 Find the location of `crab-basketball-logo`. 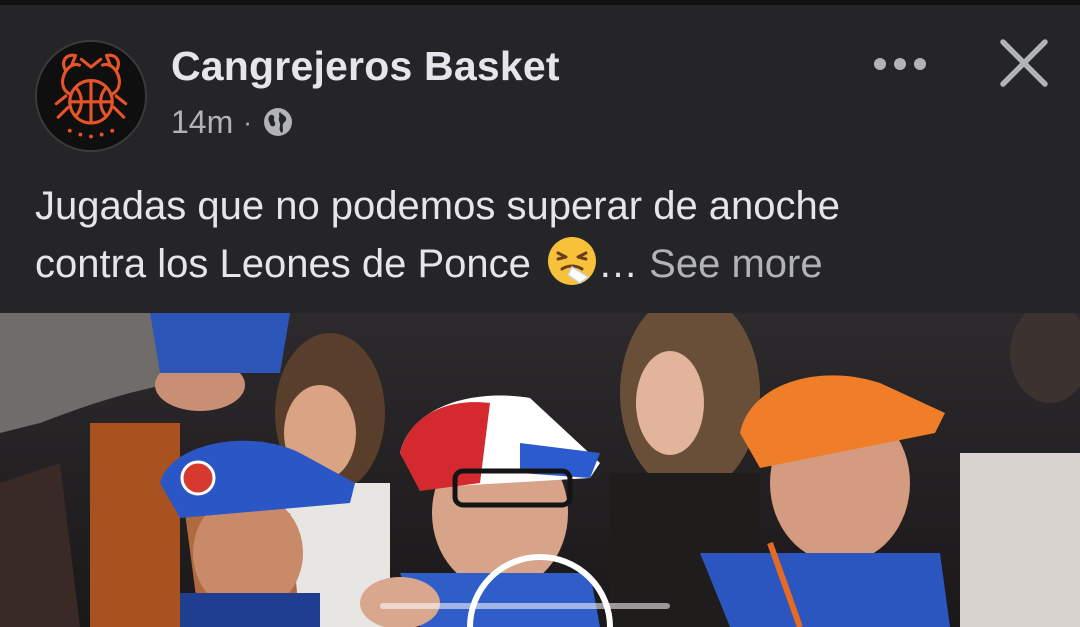

crab-basketball-logo is located at coordinates (91, 96).